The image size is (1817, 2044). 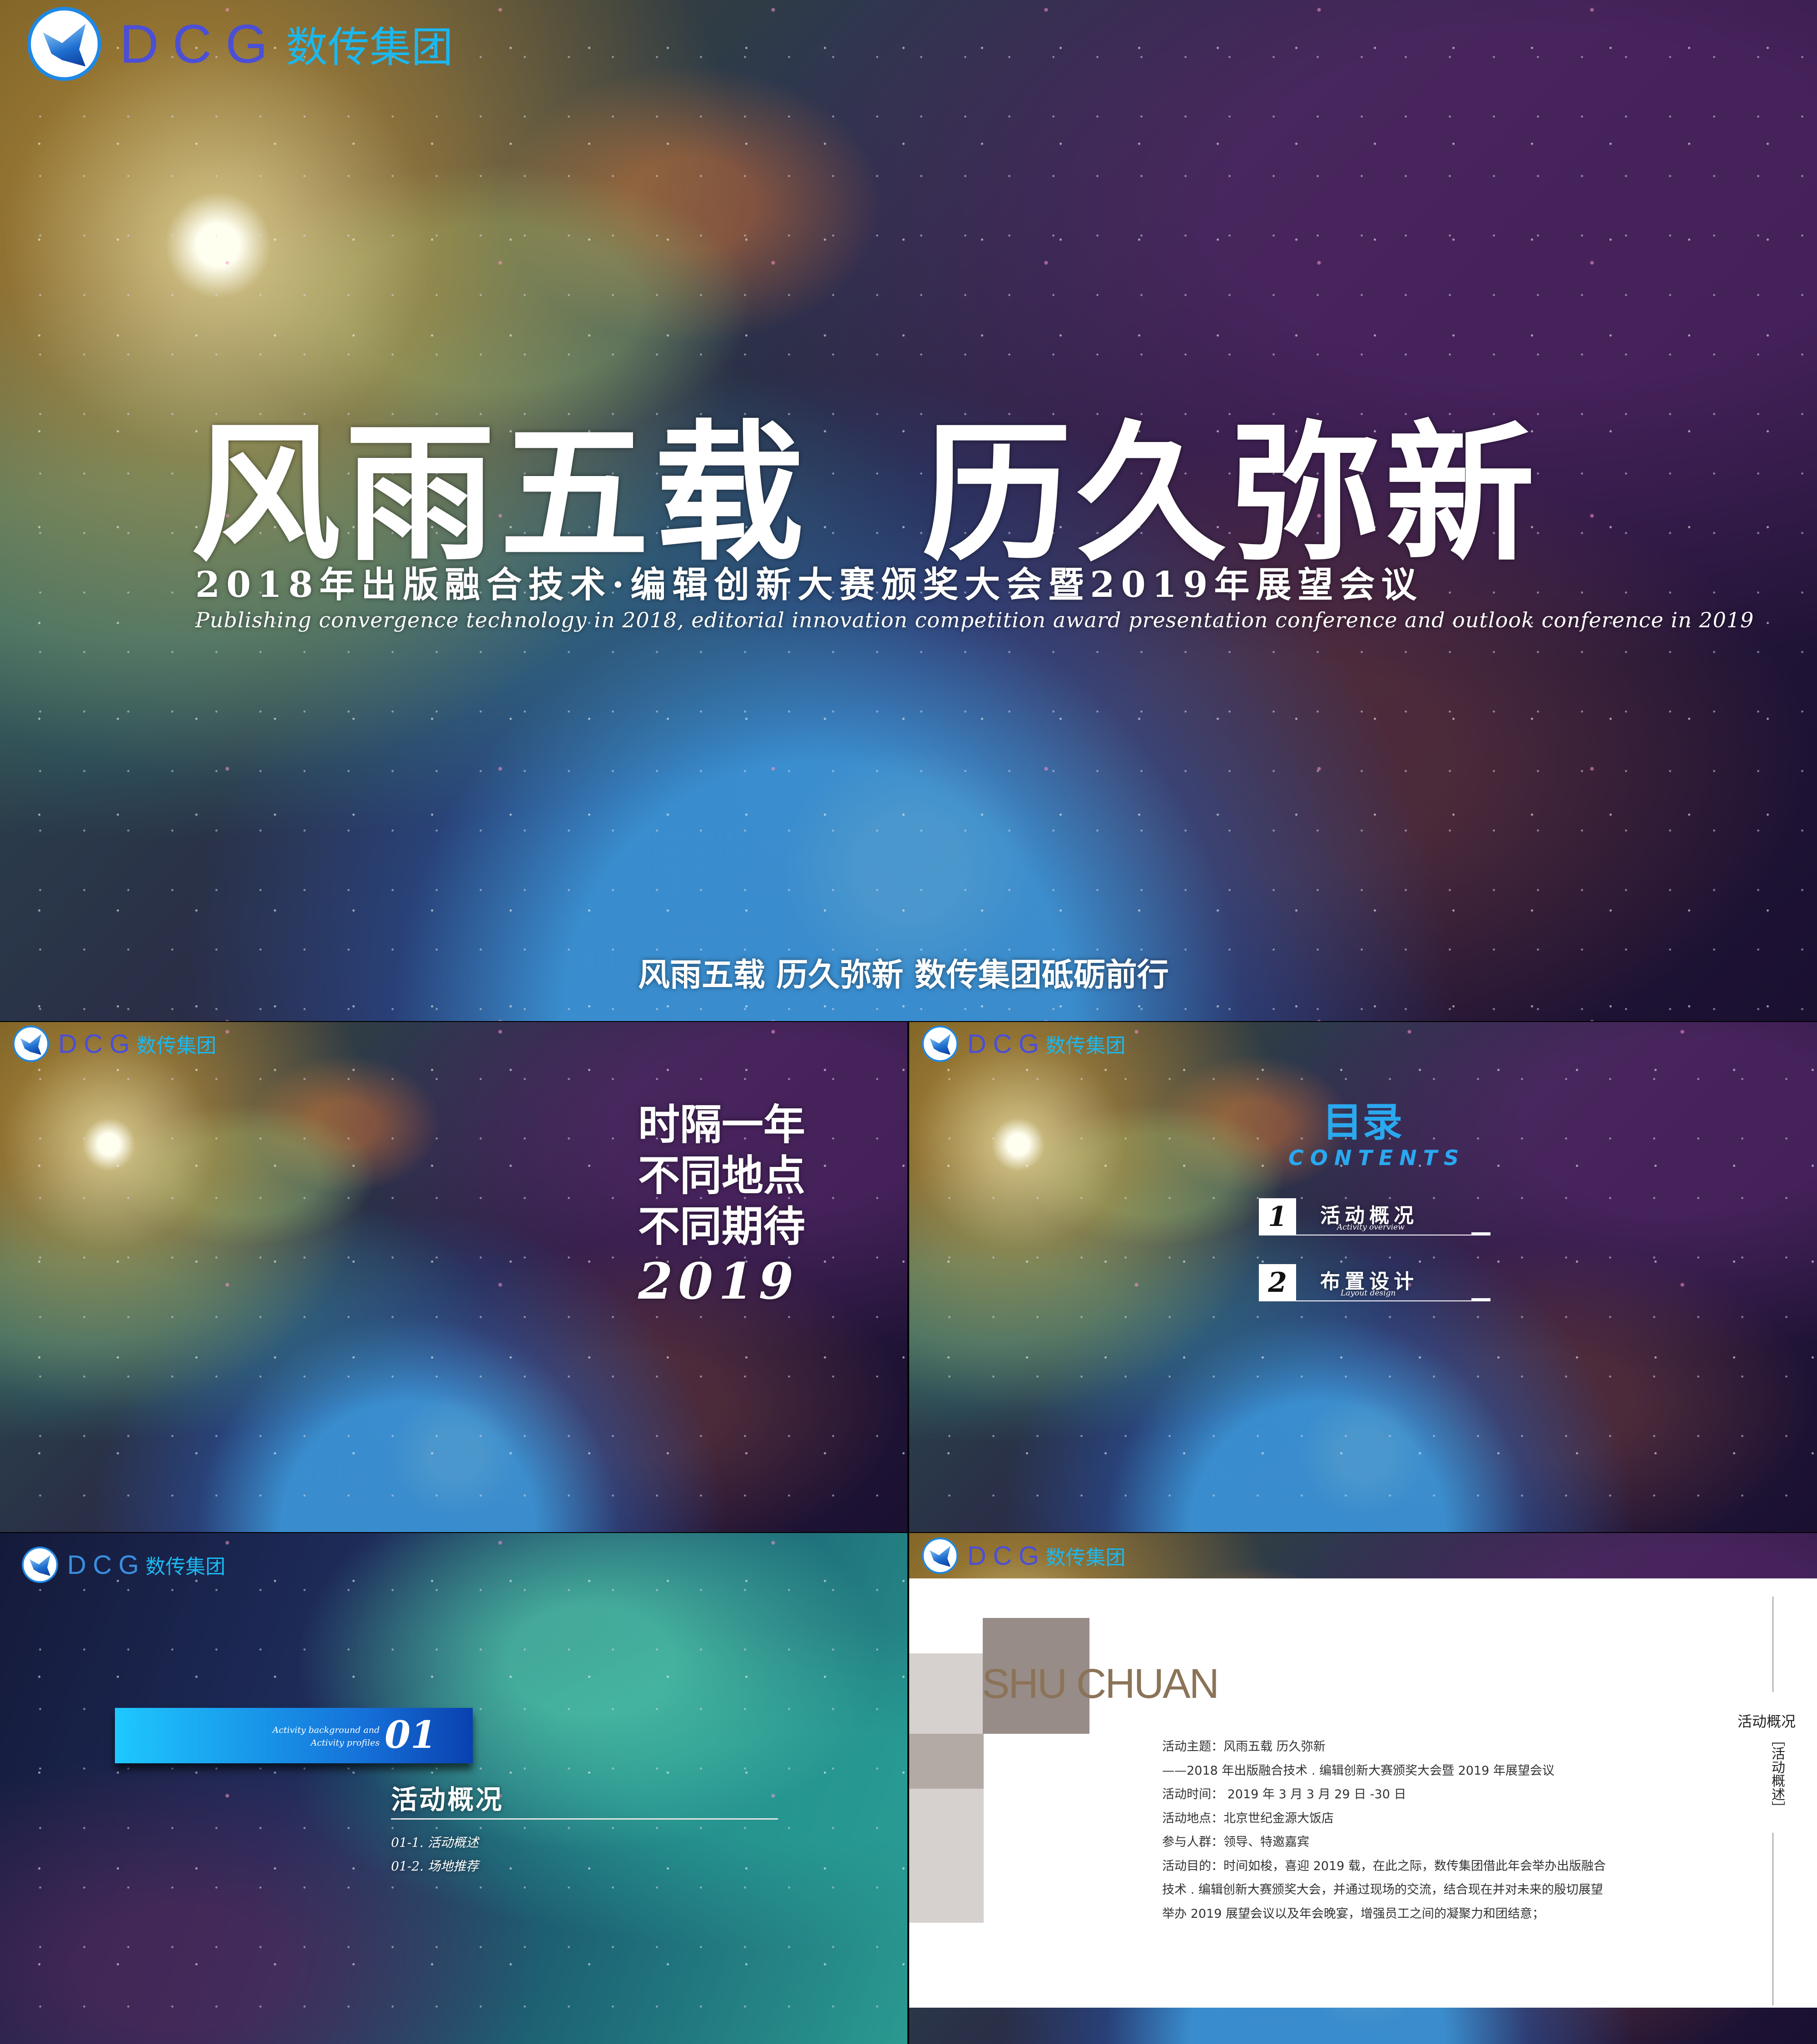 I want to click on intro-year: 2019, so click(x=718, y=1281).